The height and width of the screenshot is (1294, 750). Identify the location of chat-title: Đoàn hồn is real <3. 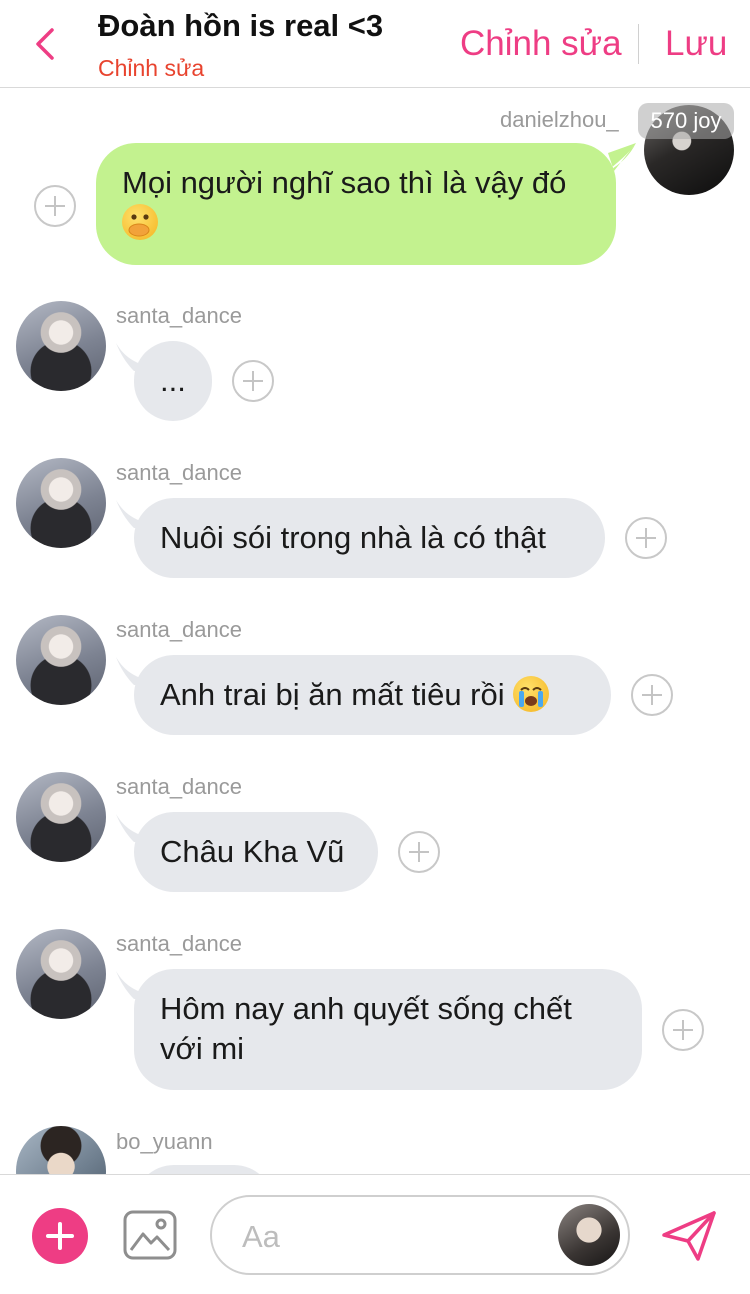
(241, 25).